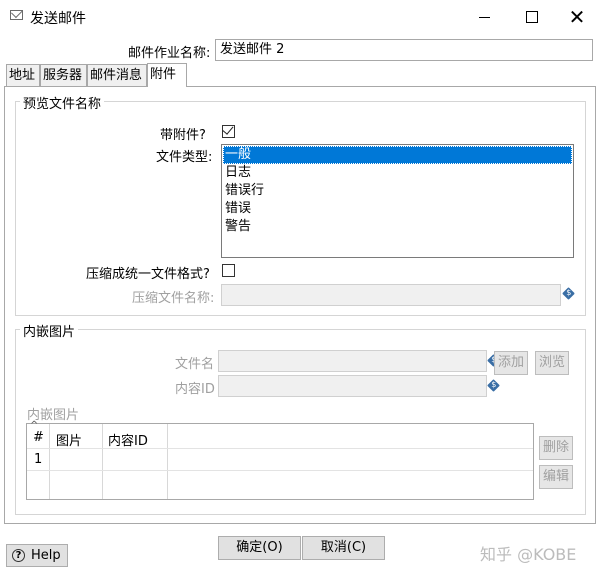  I want to click on file-type-list: 一般 日志 错误行 错误 警告, so click(397, 201).